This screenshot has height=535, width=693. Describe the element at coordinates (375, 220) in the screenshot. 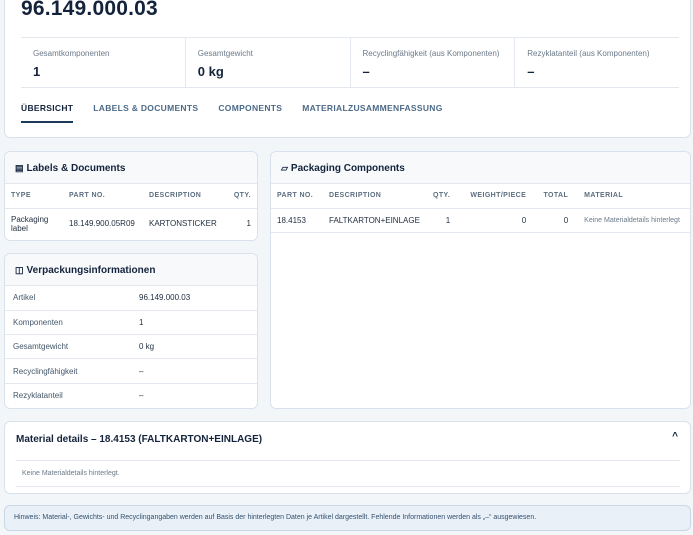

I see `cell-description: FALTKARTON+EINLAGE` at that location.